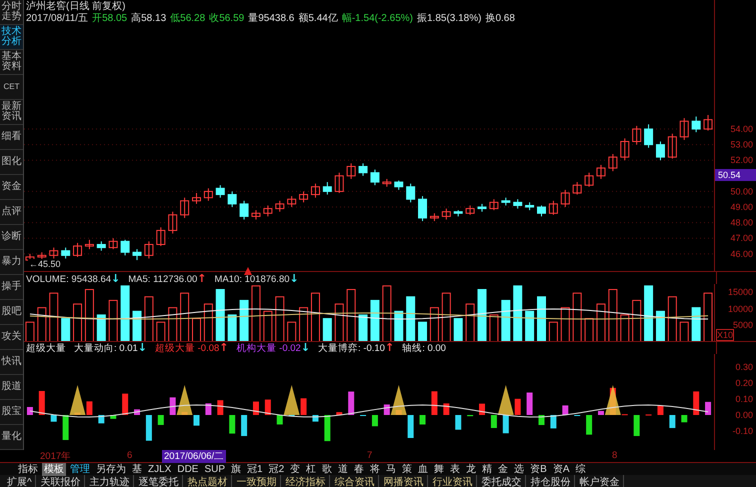 The image size is (756, 487). What do you see at coordinates (355, 480) in the screenshot?
I see `info-tab: 综合资讯` at bounding box center [355, 480].